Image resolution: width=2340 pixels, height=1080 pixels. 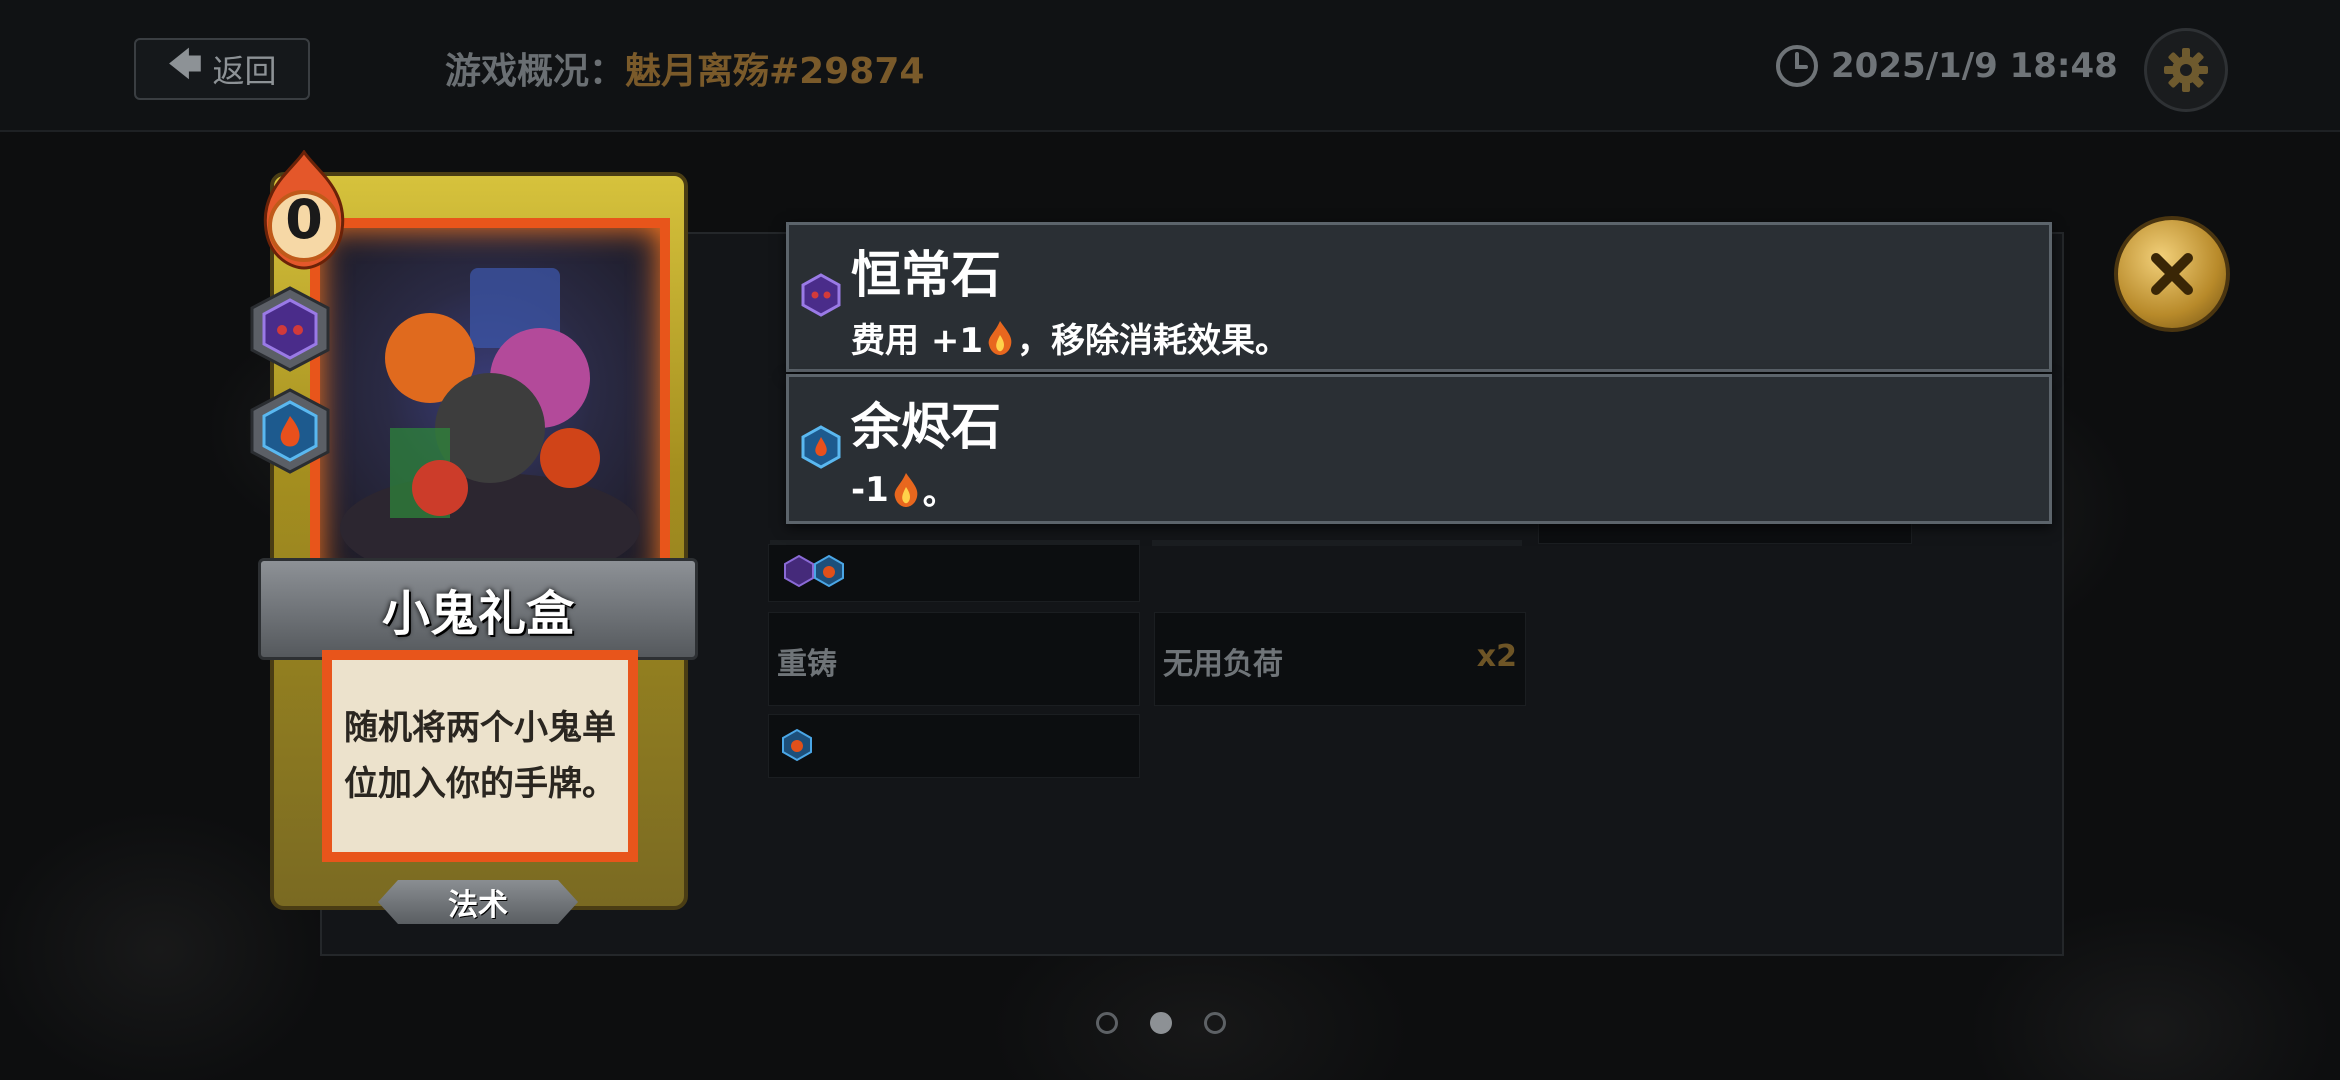 I want to click on close-button, so click(x=2172, y=274).